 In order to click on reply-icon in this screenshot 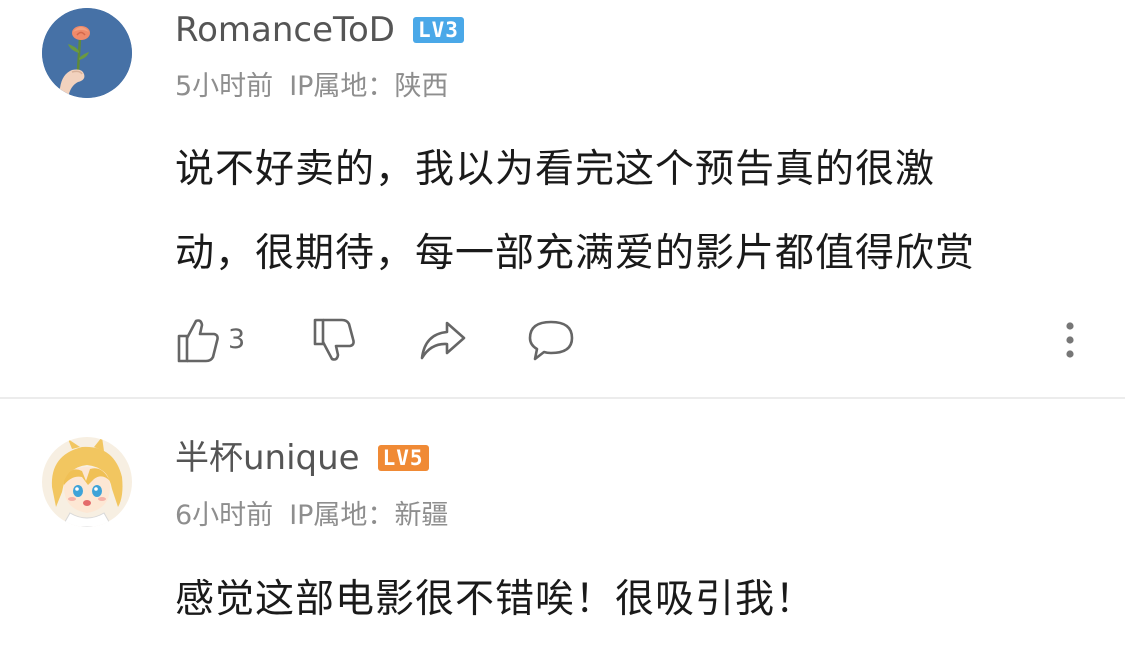, I will do `click(551, 340)`.